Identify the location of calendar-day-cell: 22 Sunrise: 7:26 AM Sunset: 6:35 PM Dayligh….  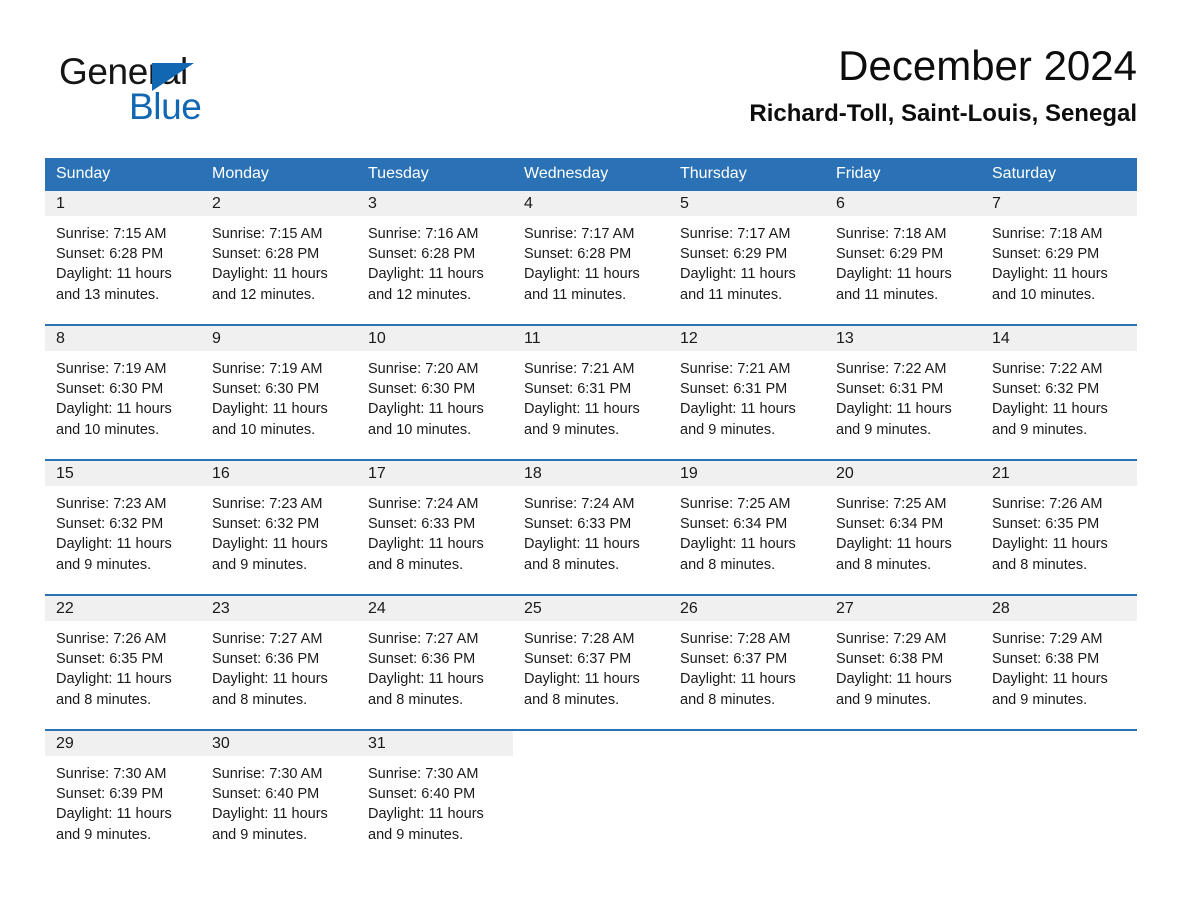
(123, 662).